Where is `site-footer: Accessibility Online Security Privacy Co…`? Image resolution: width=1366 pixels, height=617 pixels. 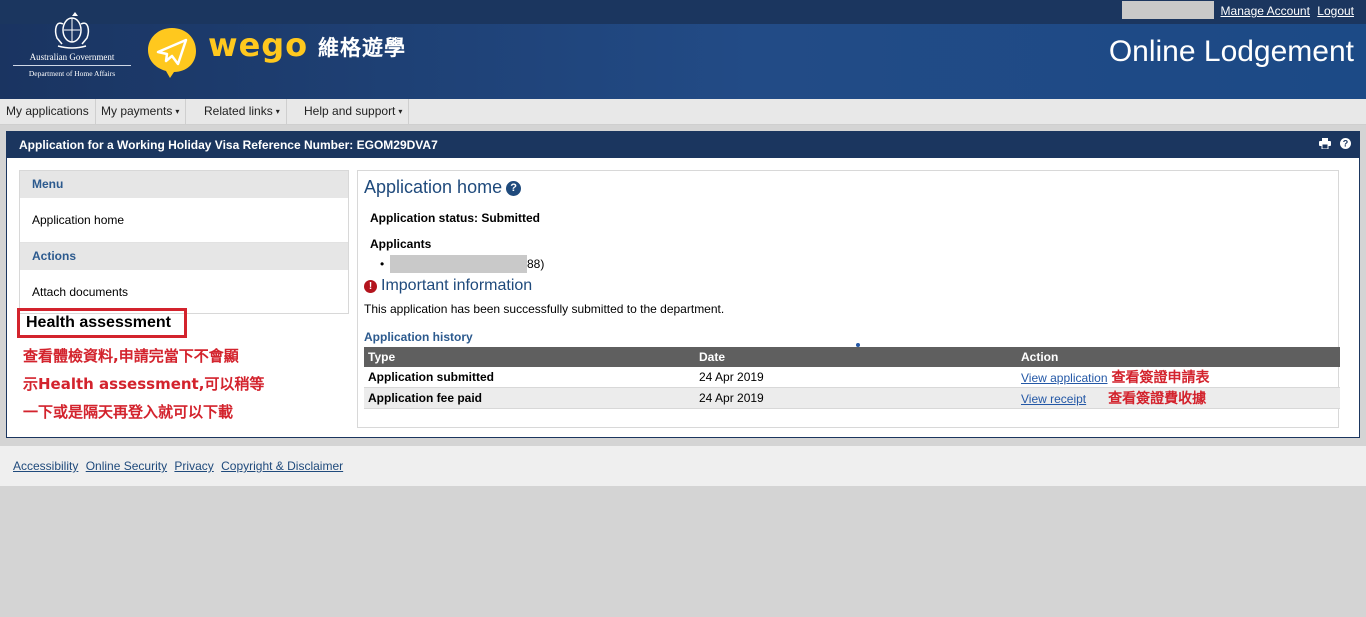 site-footer: Accessibility Online Security Privacy Co… is located at coordinates (683, 466).